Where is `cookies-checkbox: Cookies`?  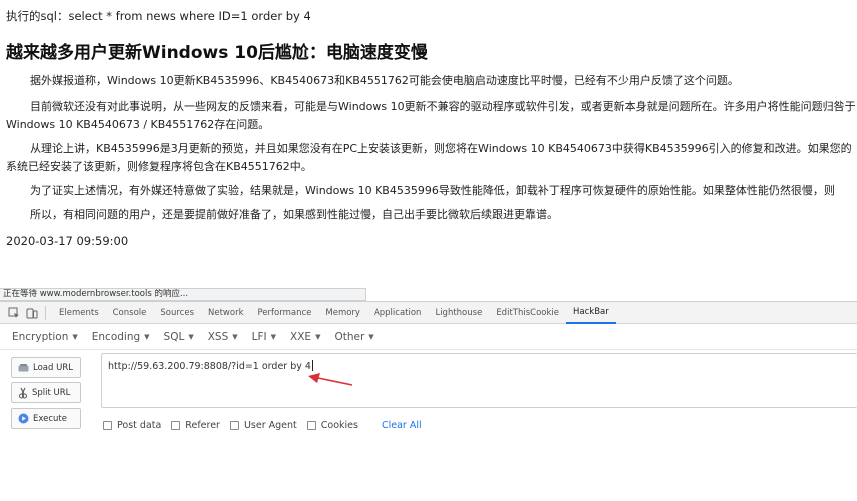 cookies-checkbox: Cookies is located at coordinates (332, 425).